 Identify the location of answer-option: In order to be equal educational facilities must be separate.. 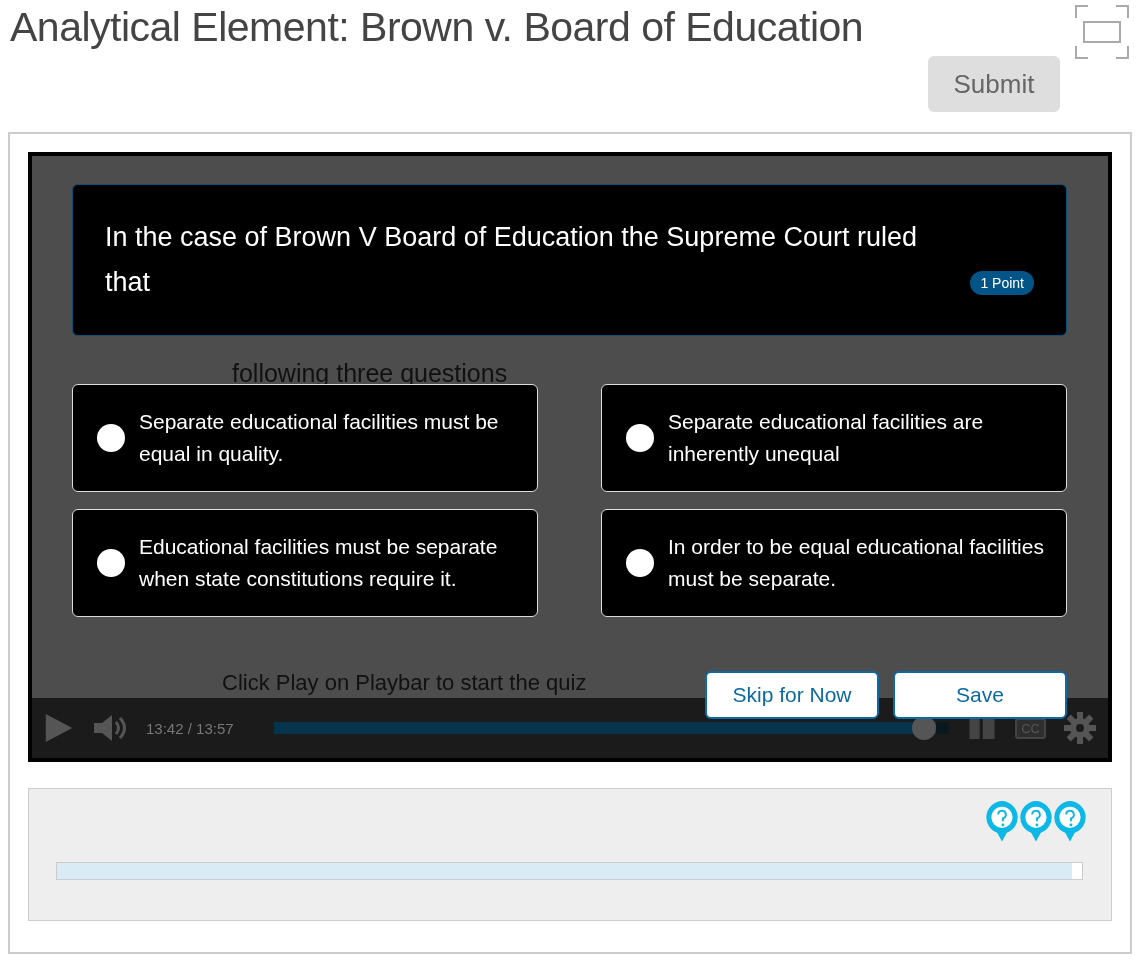
(834, 563).